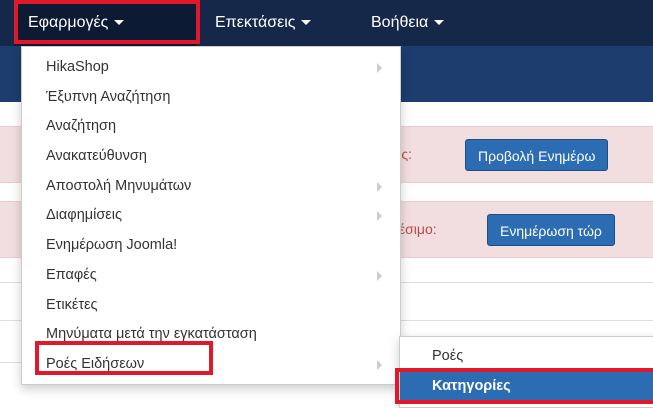 Image resolution: width=653 pixels, height=408 pixels. What do you see at coordinates (112, 245) in the screenshot?
I see `menu-item-label: Ενημέρωση Joomla!` at bounding box center [112, 245].